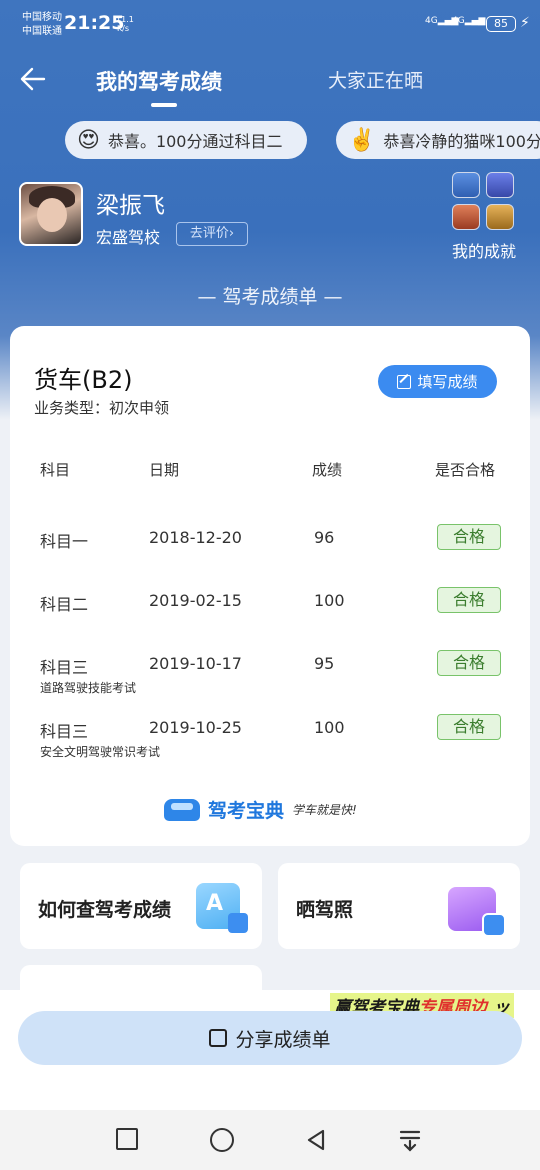 The image size is (540, 1170). What do you see at coordinates (42, 31) in the screenshot?
I see `carrier-2: 中国联通` at bounding box center [42, 31].